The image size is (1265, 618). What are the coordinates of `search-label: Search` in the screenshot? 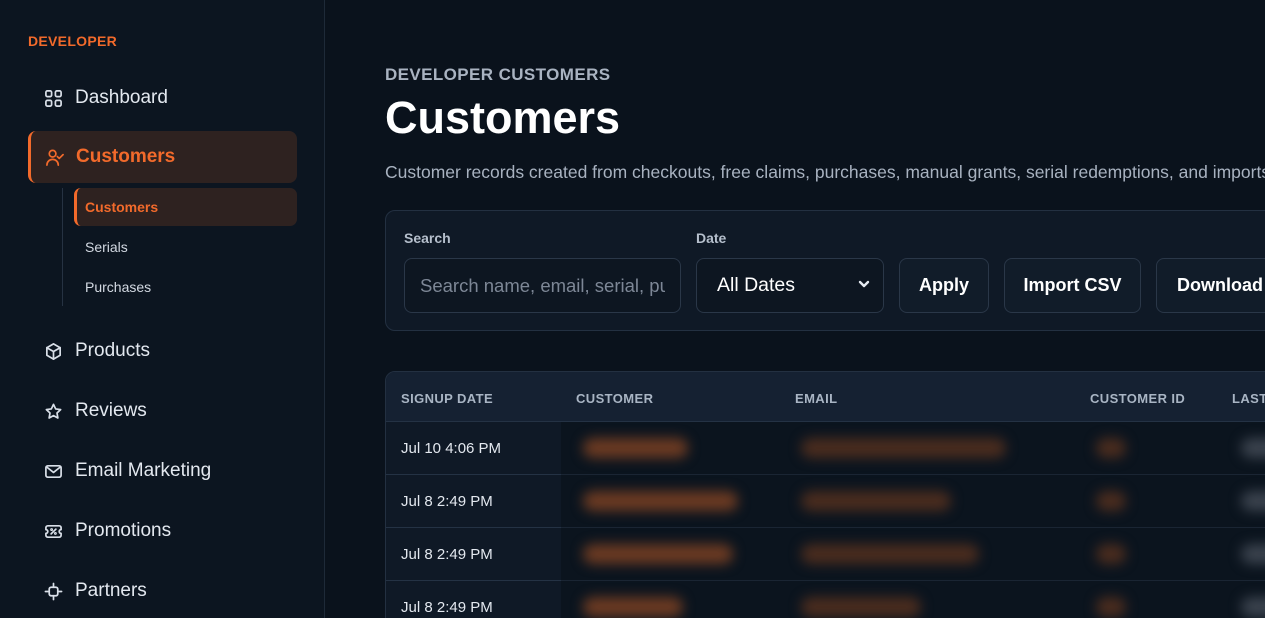 It's located at (427, 238).